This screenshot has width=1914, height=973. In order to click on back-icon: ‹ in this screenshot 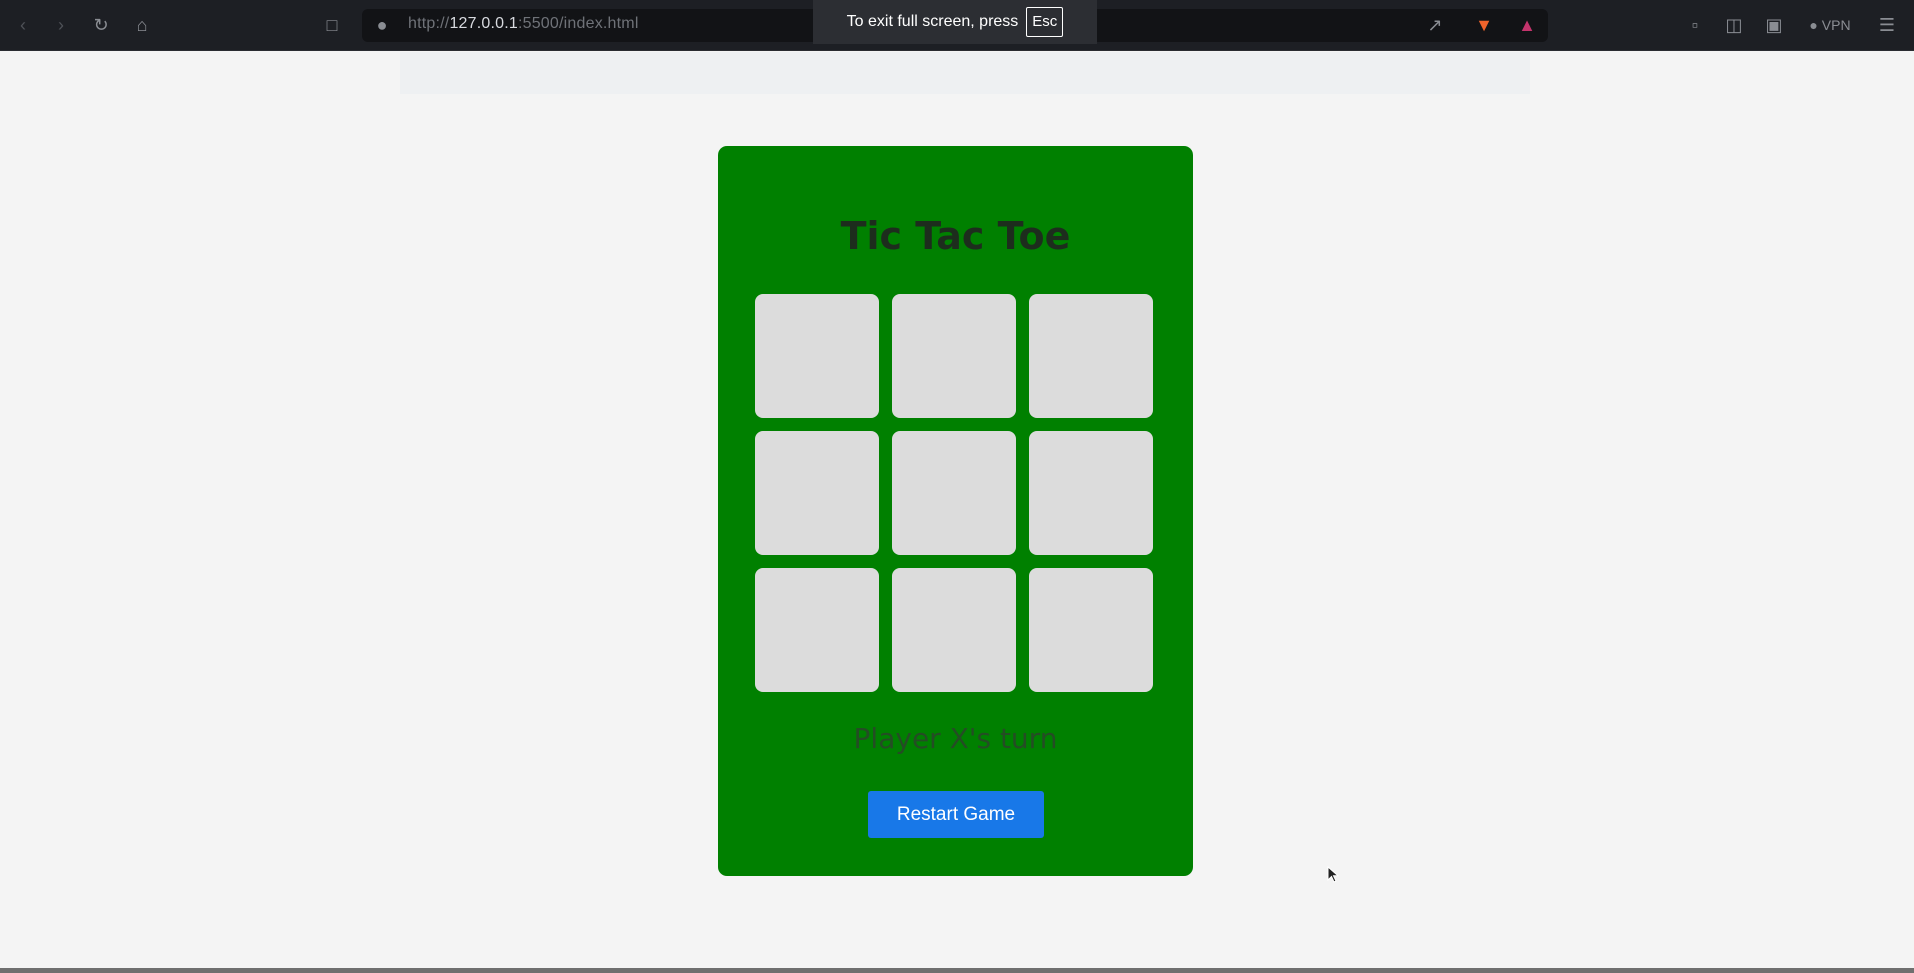, I will do `click(23, 25)`.